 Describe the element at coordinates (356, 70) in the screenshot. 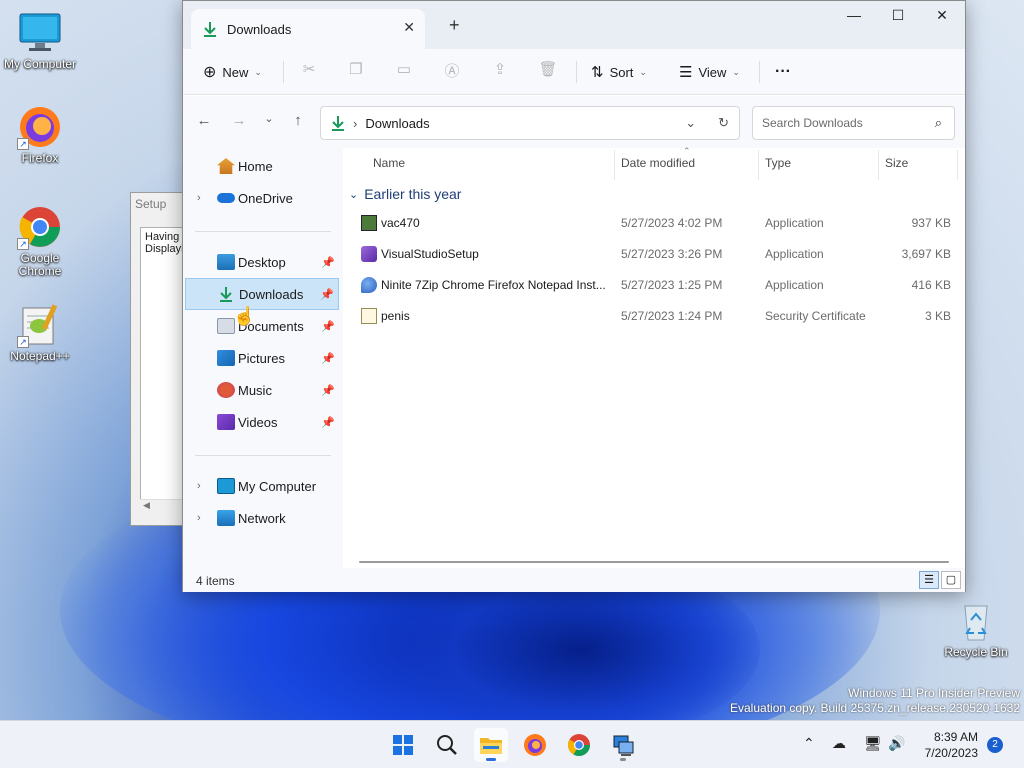

I see `copy-icon: ❐` at that location.